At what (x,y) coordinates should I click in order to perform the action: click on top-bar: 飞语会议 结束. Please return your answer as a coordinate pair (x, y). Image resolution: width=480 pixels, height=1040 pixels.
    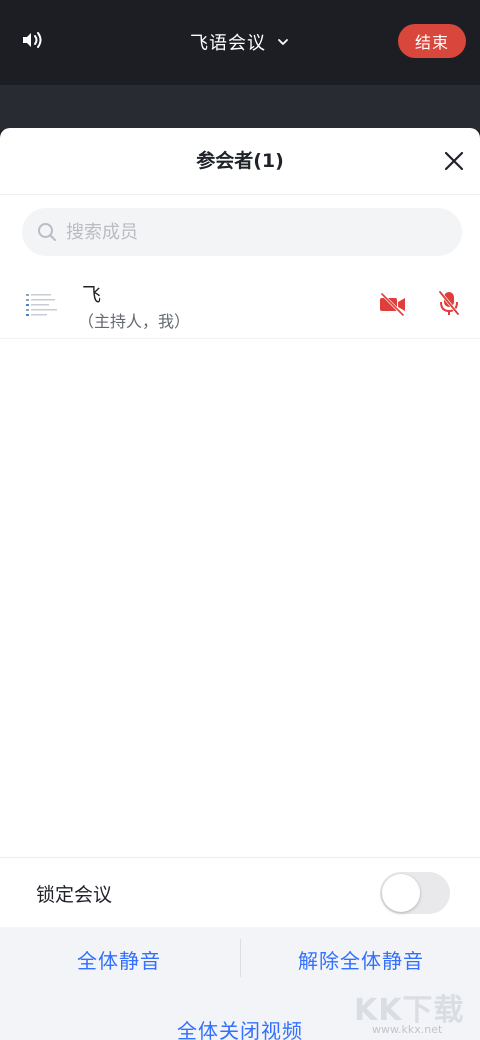
    Looking at the image, I should click on (240, 42).